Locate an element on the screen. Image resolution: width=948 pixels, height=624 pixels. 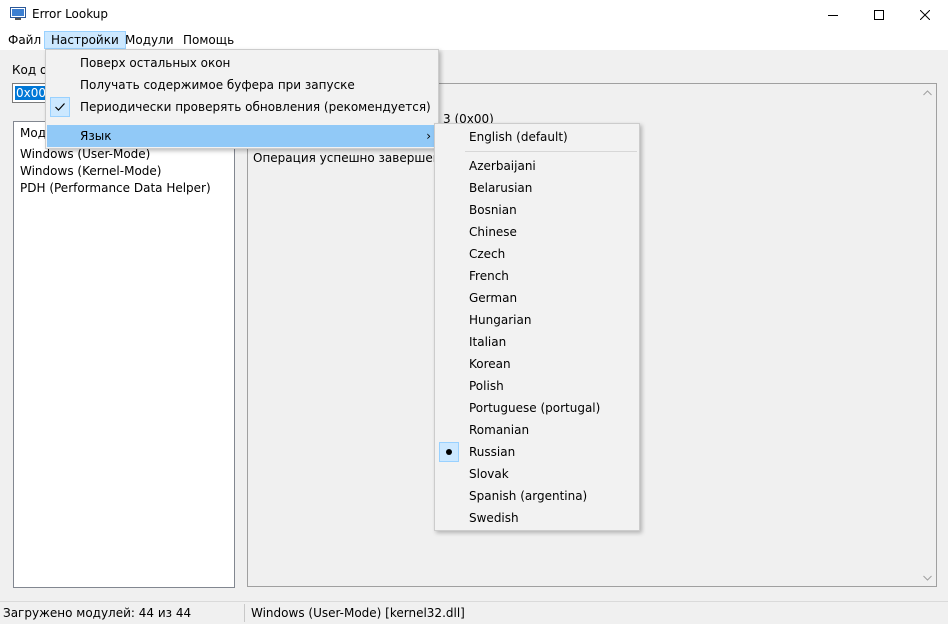
language-item-label: Hungarian is located at coordinates (500, 320).